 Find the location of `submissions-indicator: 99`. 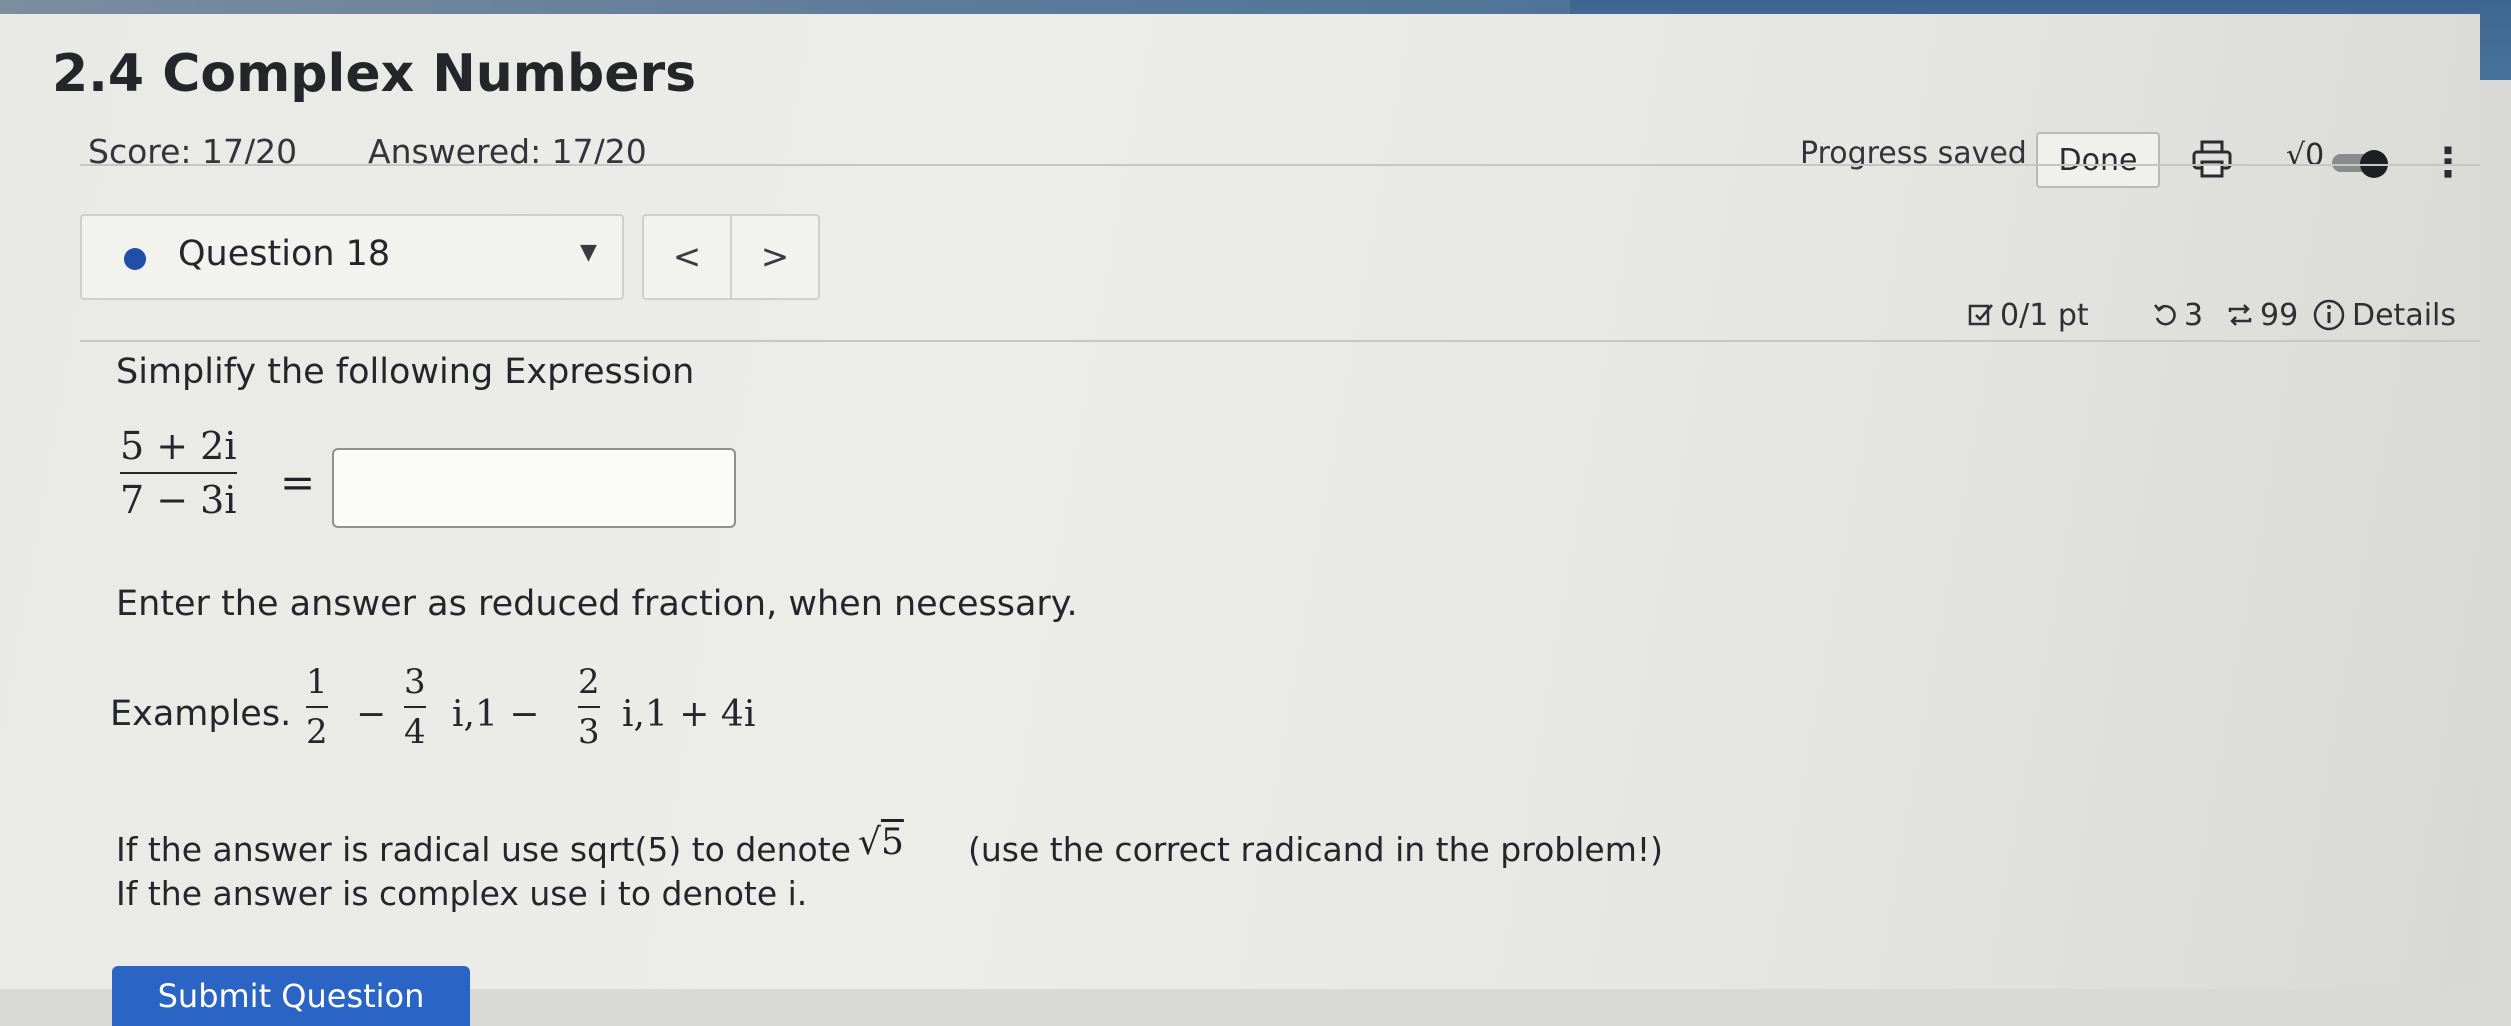

submissions-indicator: 99 is located at coordinates (2262, 315).